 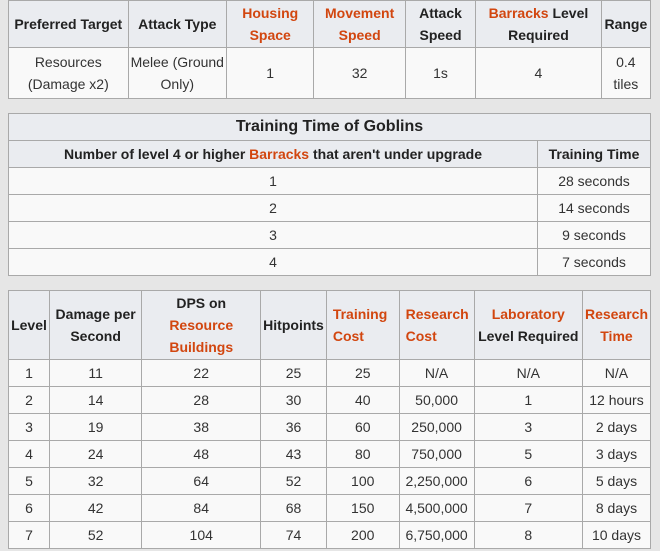 I want to click on header-housing-space: Housing Space, so click(x=270, y=24).